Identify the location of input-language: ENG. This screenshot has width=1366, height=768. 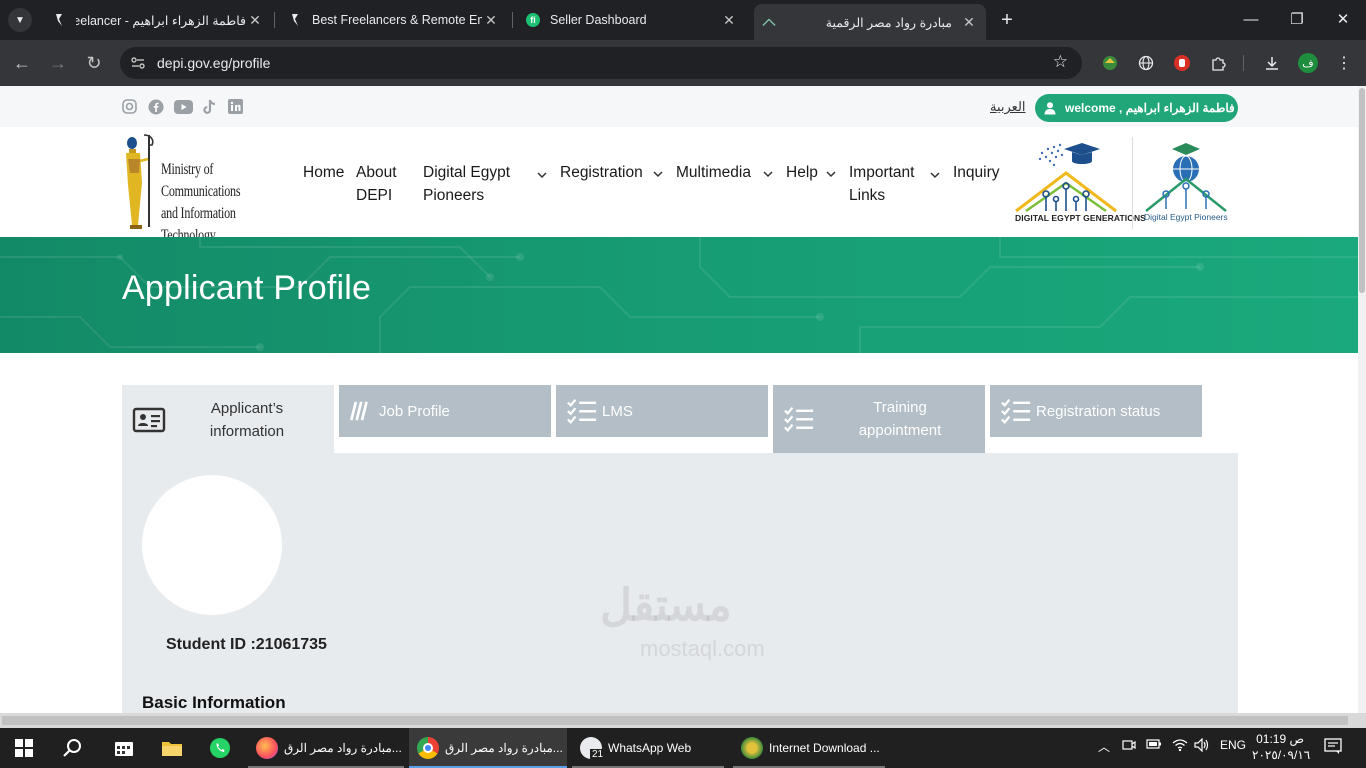
(1233, 745).